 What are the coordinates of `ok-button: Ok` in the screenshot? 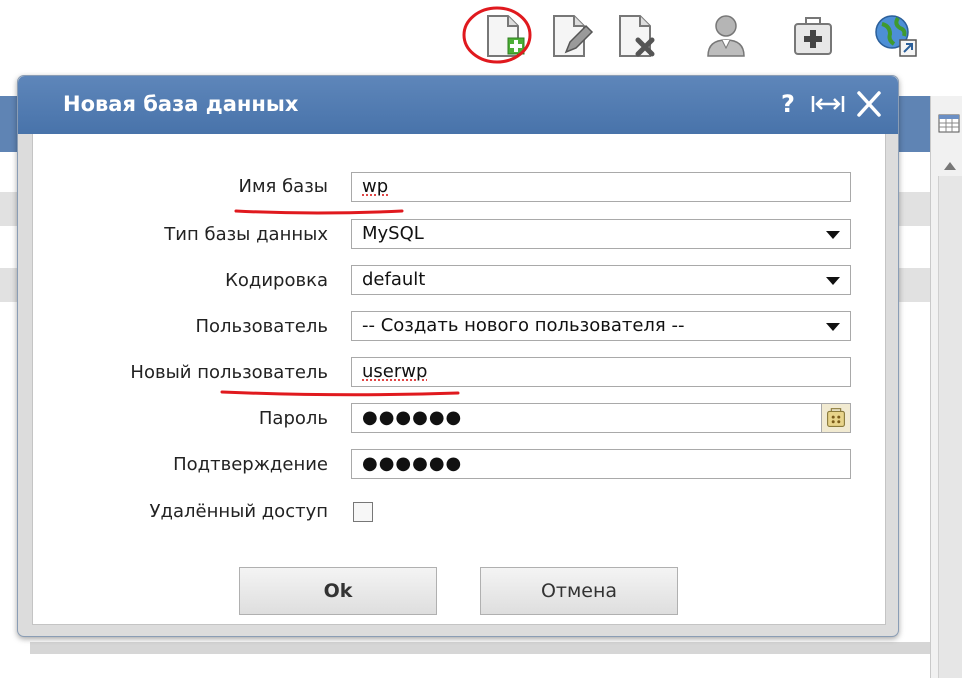 It's located at (338, 591).